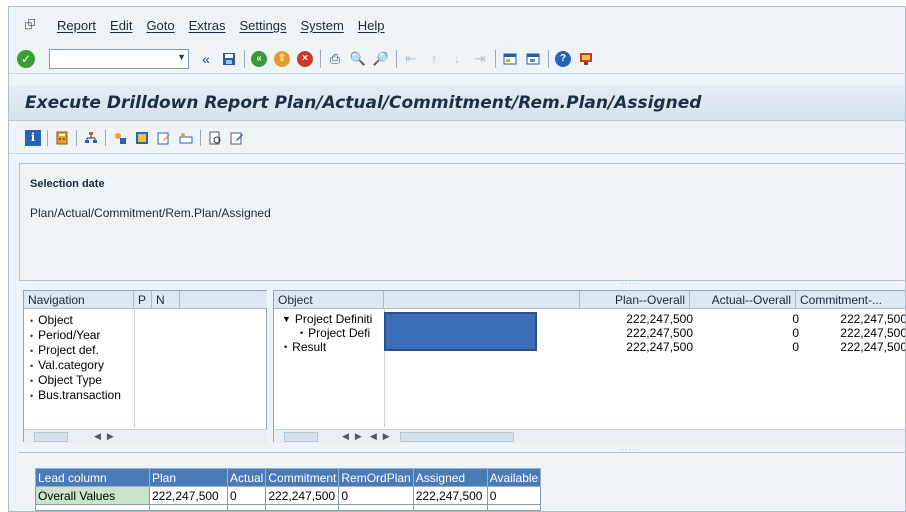 This screenshot has height=512, width=906. I want to click on navigation-column-header: Navigation, so click(79, 299).